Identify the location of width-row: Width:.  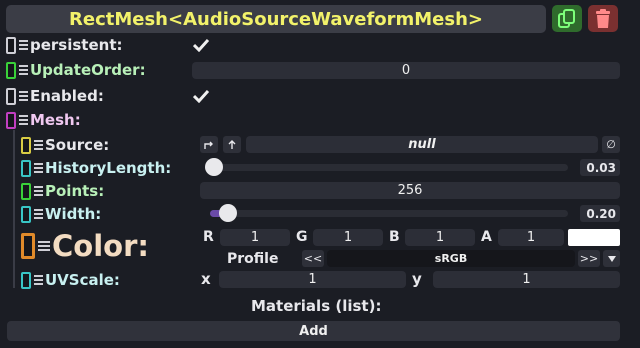
(61, 214).